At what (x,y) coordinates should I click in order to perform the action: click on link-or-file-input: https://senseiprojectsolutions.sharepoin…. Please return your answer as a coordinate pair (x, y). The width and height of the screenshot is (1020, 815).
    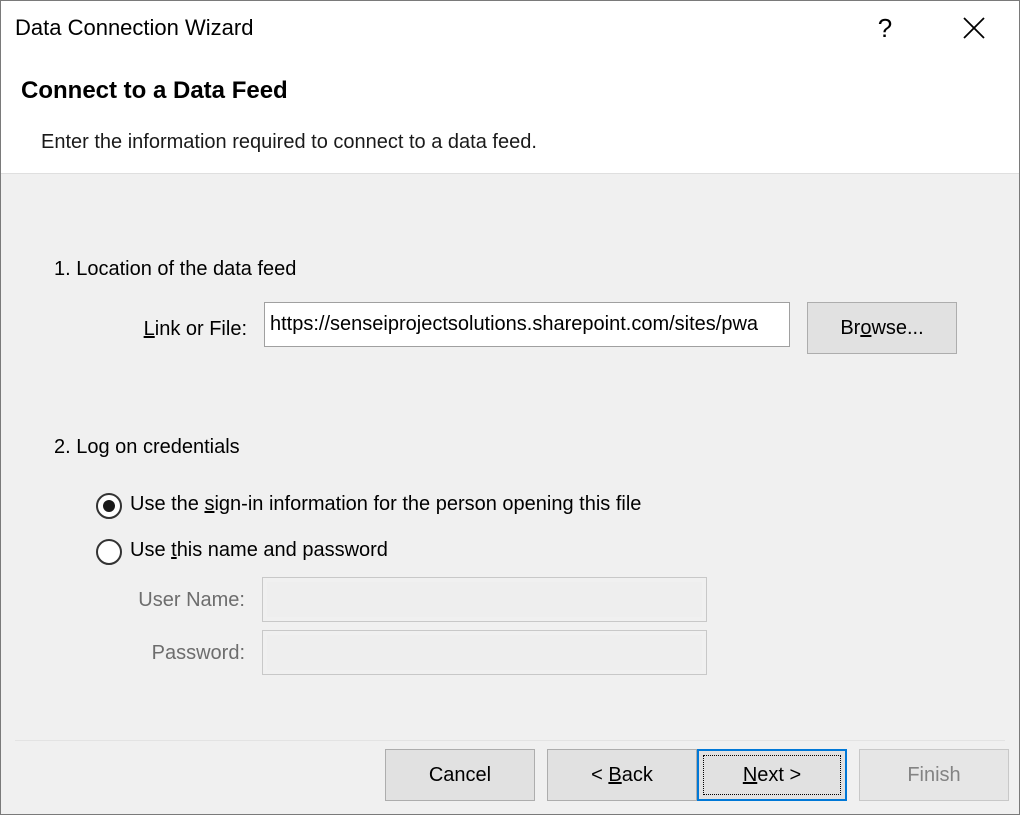
    Looking at the image, I should click on (527, 324).